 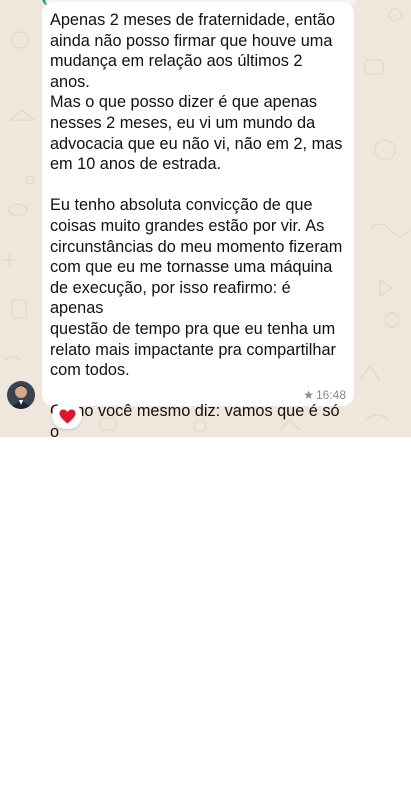 What do you see at coordinates (330, 395) in the screenshot?
I see `message-time: 16:48` at bounding box center [330, 395].